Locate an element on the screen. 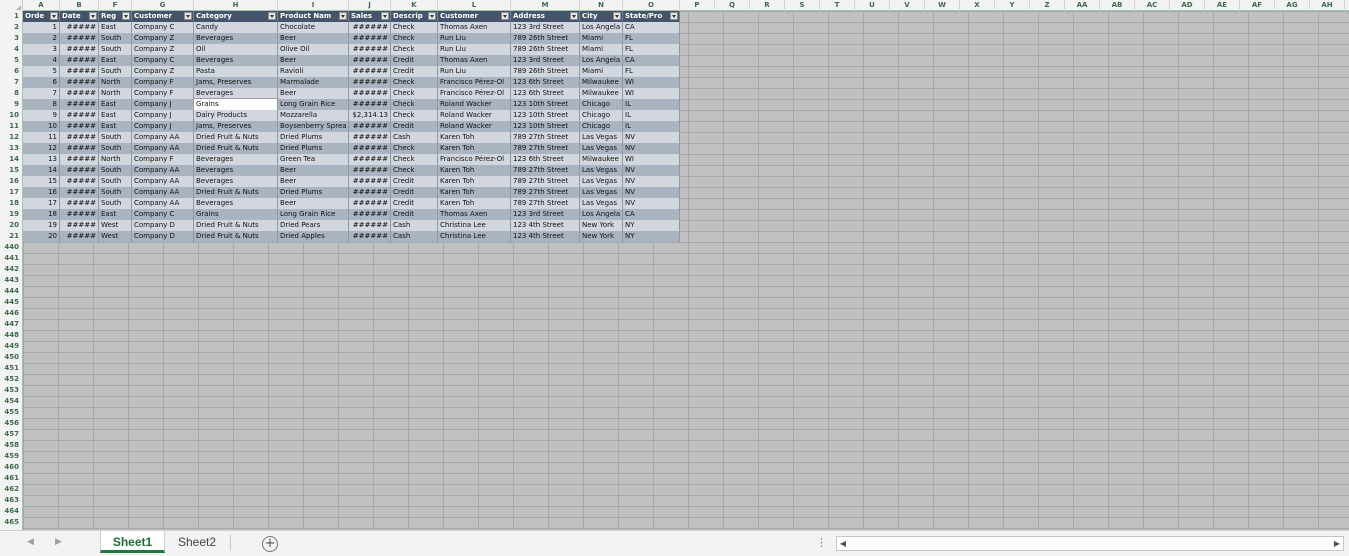 The height and width of the screenshot is (556, 1349). table-cell: North is located at coordinates (115, 93).